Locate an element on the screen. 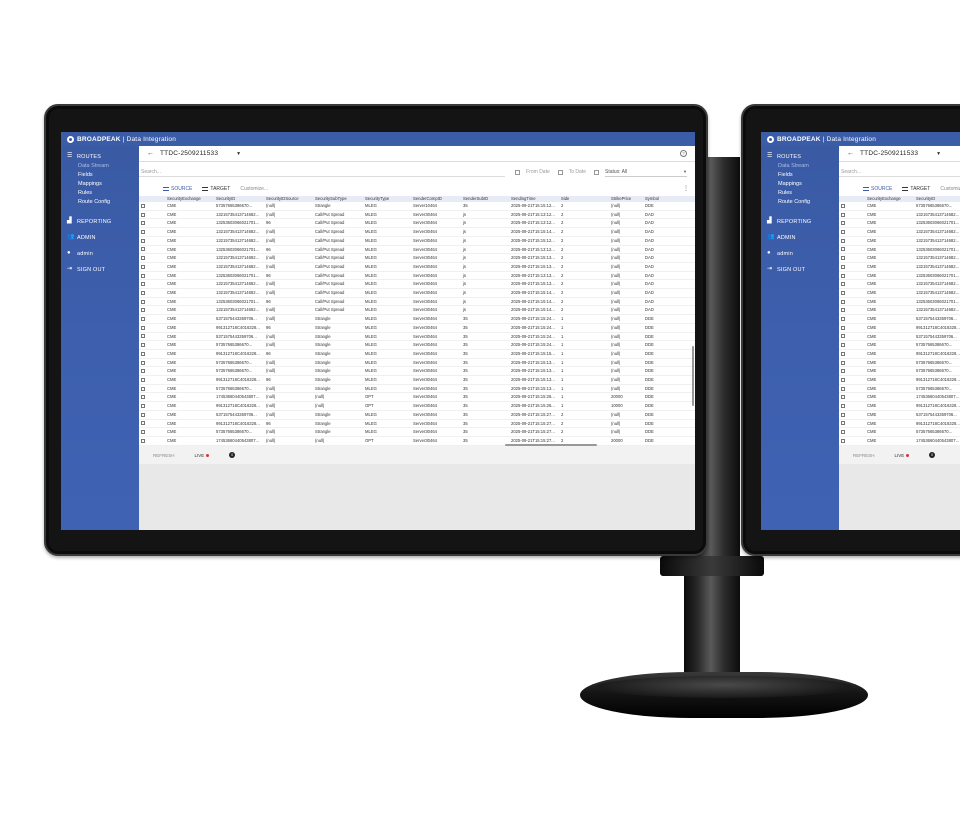 The image size is (960, 830). sidebar-item-data-stream: Data Stream is located at coordinates (100, 166).